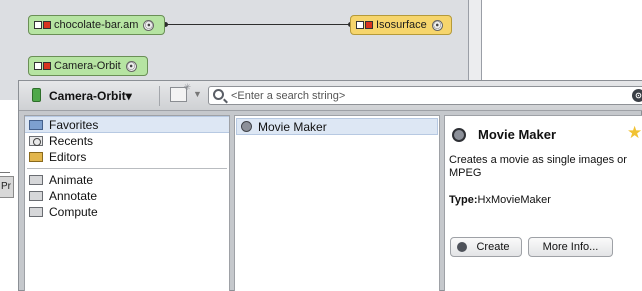 Image resolution: width=642 pixels, height=291 pixels. Describe the element at coordinates (337, 126) in the screenshot. I see `module-item-movie-maker: Movie Maker` at that location.